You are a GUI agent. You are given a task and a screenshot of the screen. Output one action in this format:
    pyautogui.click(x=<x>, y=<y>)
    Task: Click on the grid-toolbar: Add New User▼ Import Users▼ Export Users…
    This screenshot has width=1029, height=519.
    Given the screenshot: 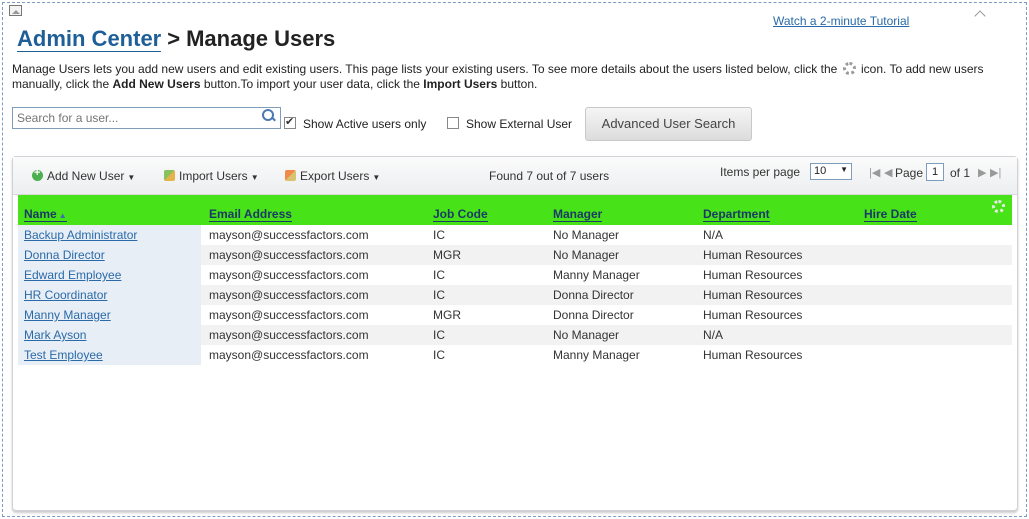 What is the action you would take?
    pyautogui.click(x=515, y=176)
    